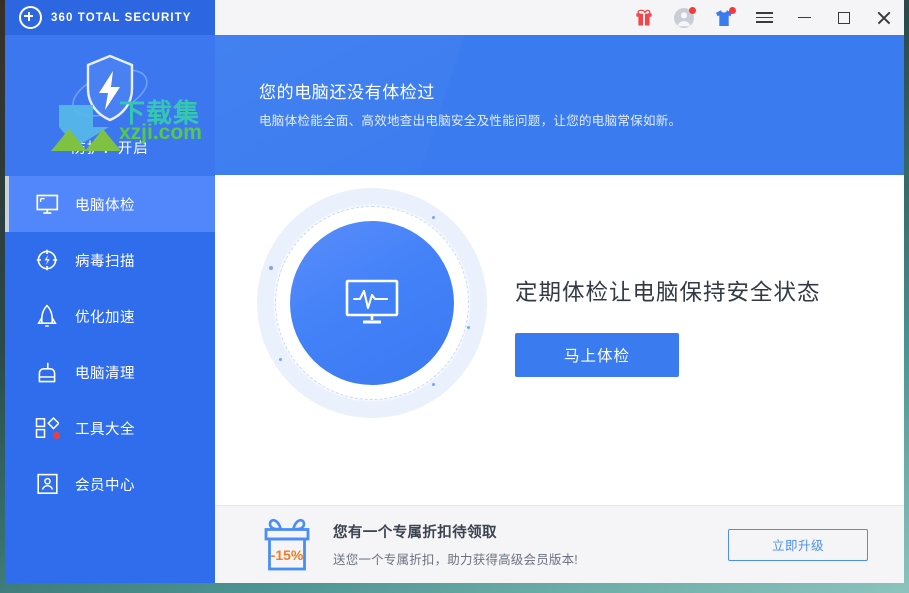 Image resolution: width=909 pixels, height=593 pixels. I want to click on minimize-icon, so click(804, 17).